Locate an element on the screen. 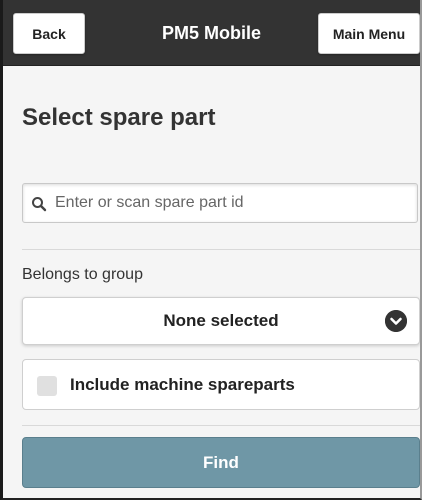 The width and height of the screenshot is (422, 500). include-machine-checkbox is located at coordinates (47, 386).